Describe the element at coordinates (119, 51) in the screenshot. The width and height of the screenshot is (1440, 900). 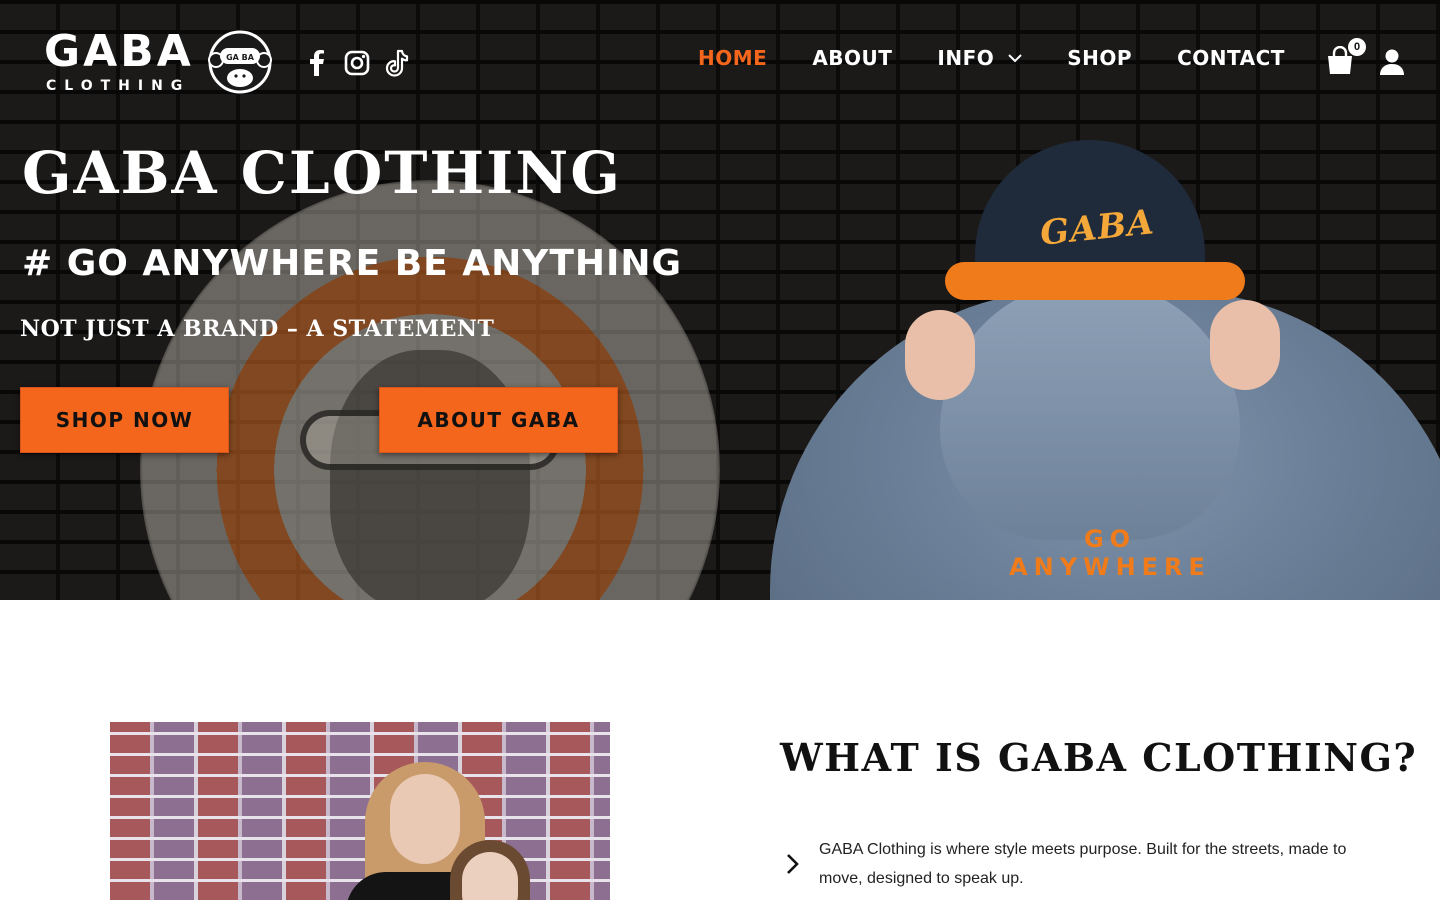
I see `logo-wordmark: GABA` at that location.